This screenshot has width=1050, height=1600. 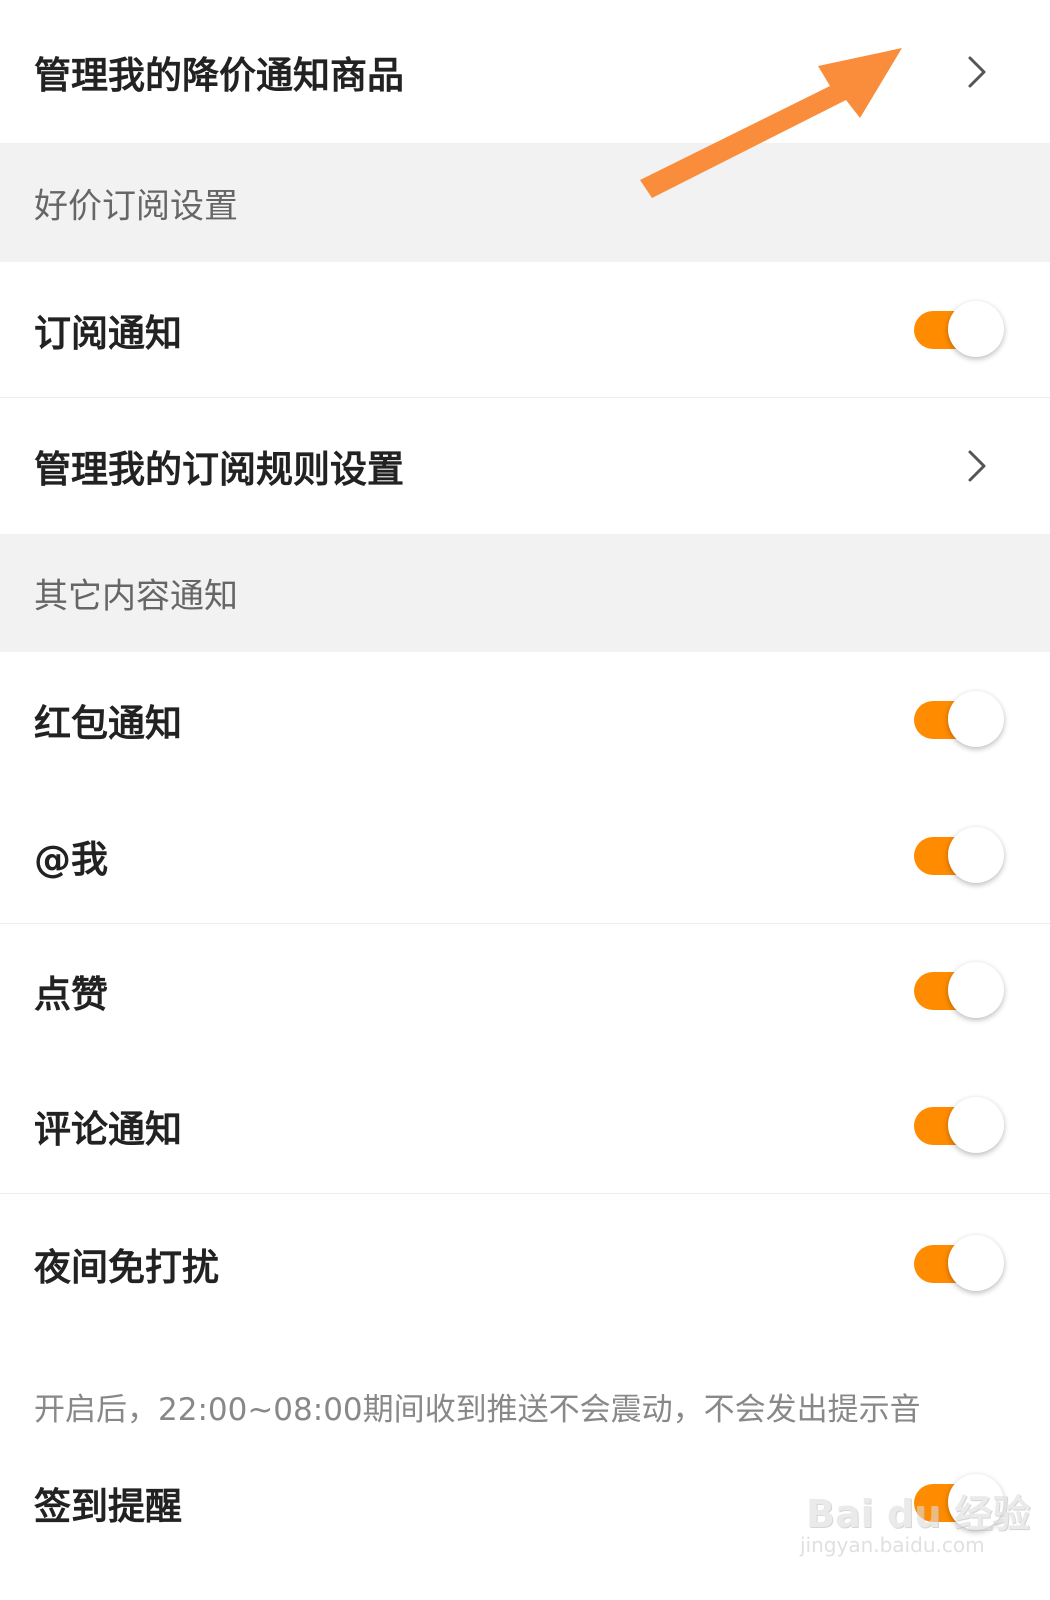 I want to click on watermark-subtext: jingyan.baidu.com, so click(x=892, y=1545).